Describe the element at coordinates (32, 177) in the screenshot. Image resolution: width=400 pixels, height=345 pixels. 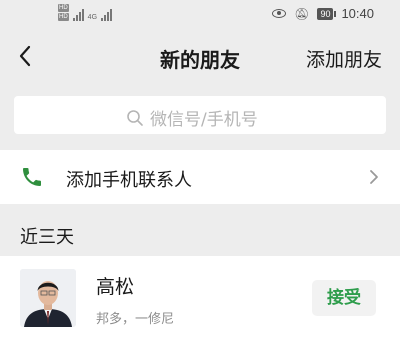
I see `phone-icon` at that location.